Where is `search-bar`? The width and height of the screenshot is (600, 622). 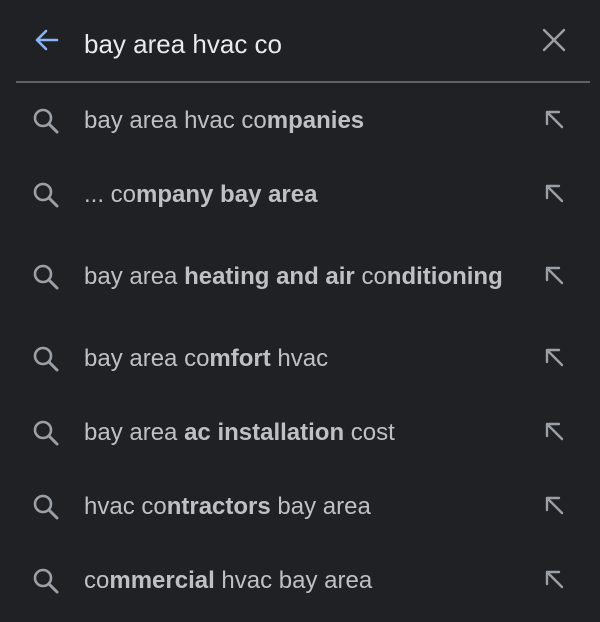
search-bar is located at coordinates (300, 41).